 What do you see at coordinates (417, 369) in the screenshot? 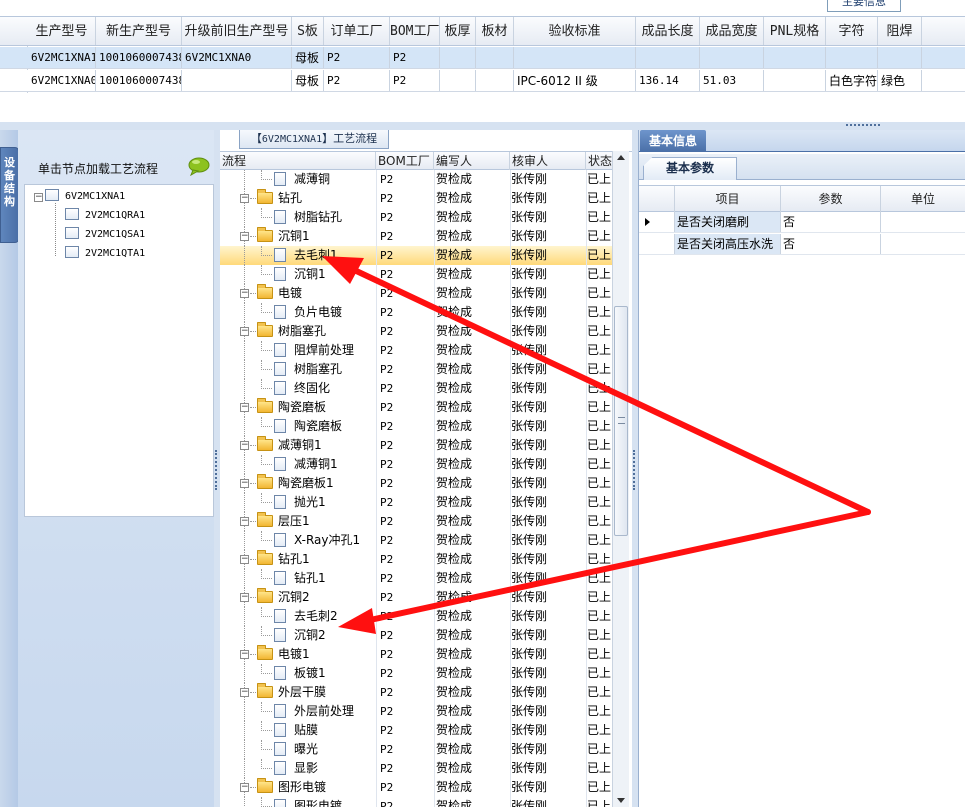
I see `process-row: 树脂塞孔 P2 贺检成 张传刚 已上I` at bounding box center [417, 369].